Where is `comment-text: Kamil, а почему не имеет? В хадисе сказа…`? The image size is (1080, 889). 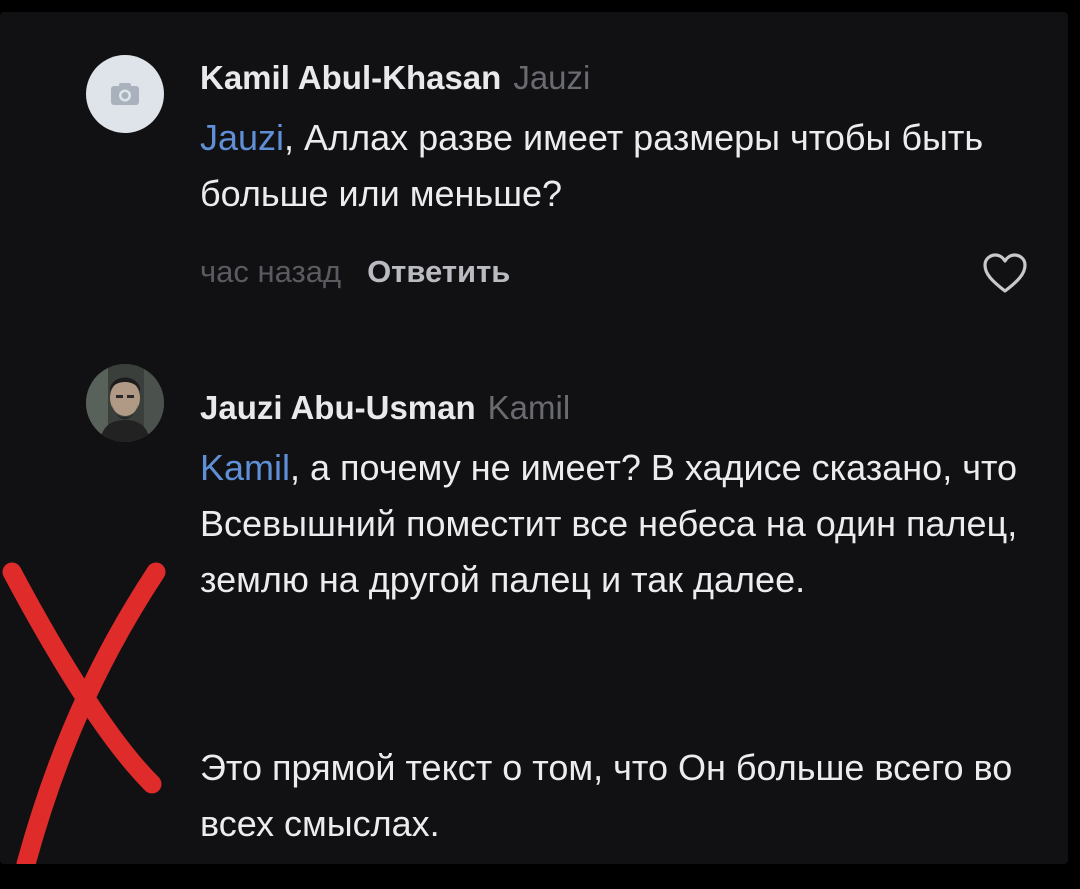
comment-text: Kamil, а почему не имеет? В хадисе сказа… is located at coordinates (610, 524).